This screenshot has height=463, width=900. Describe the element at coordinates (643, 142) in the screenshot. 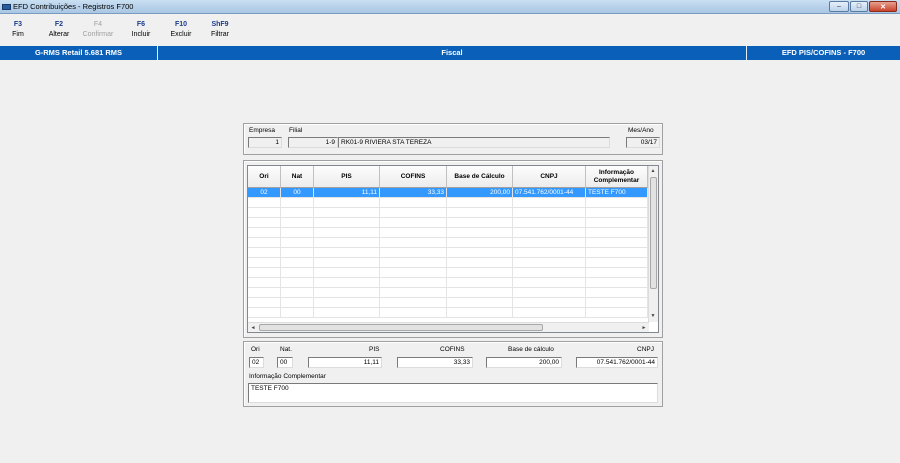

I see `mesano-field: 03/17` at that location.